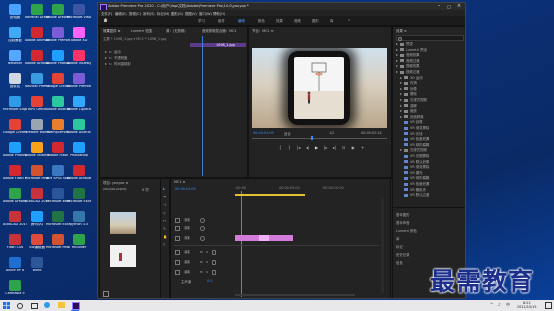 The height and width of the screenshot is (311, 554). I want to click on track-visibility-icon, so click(202, 238).